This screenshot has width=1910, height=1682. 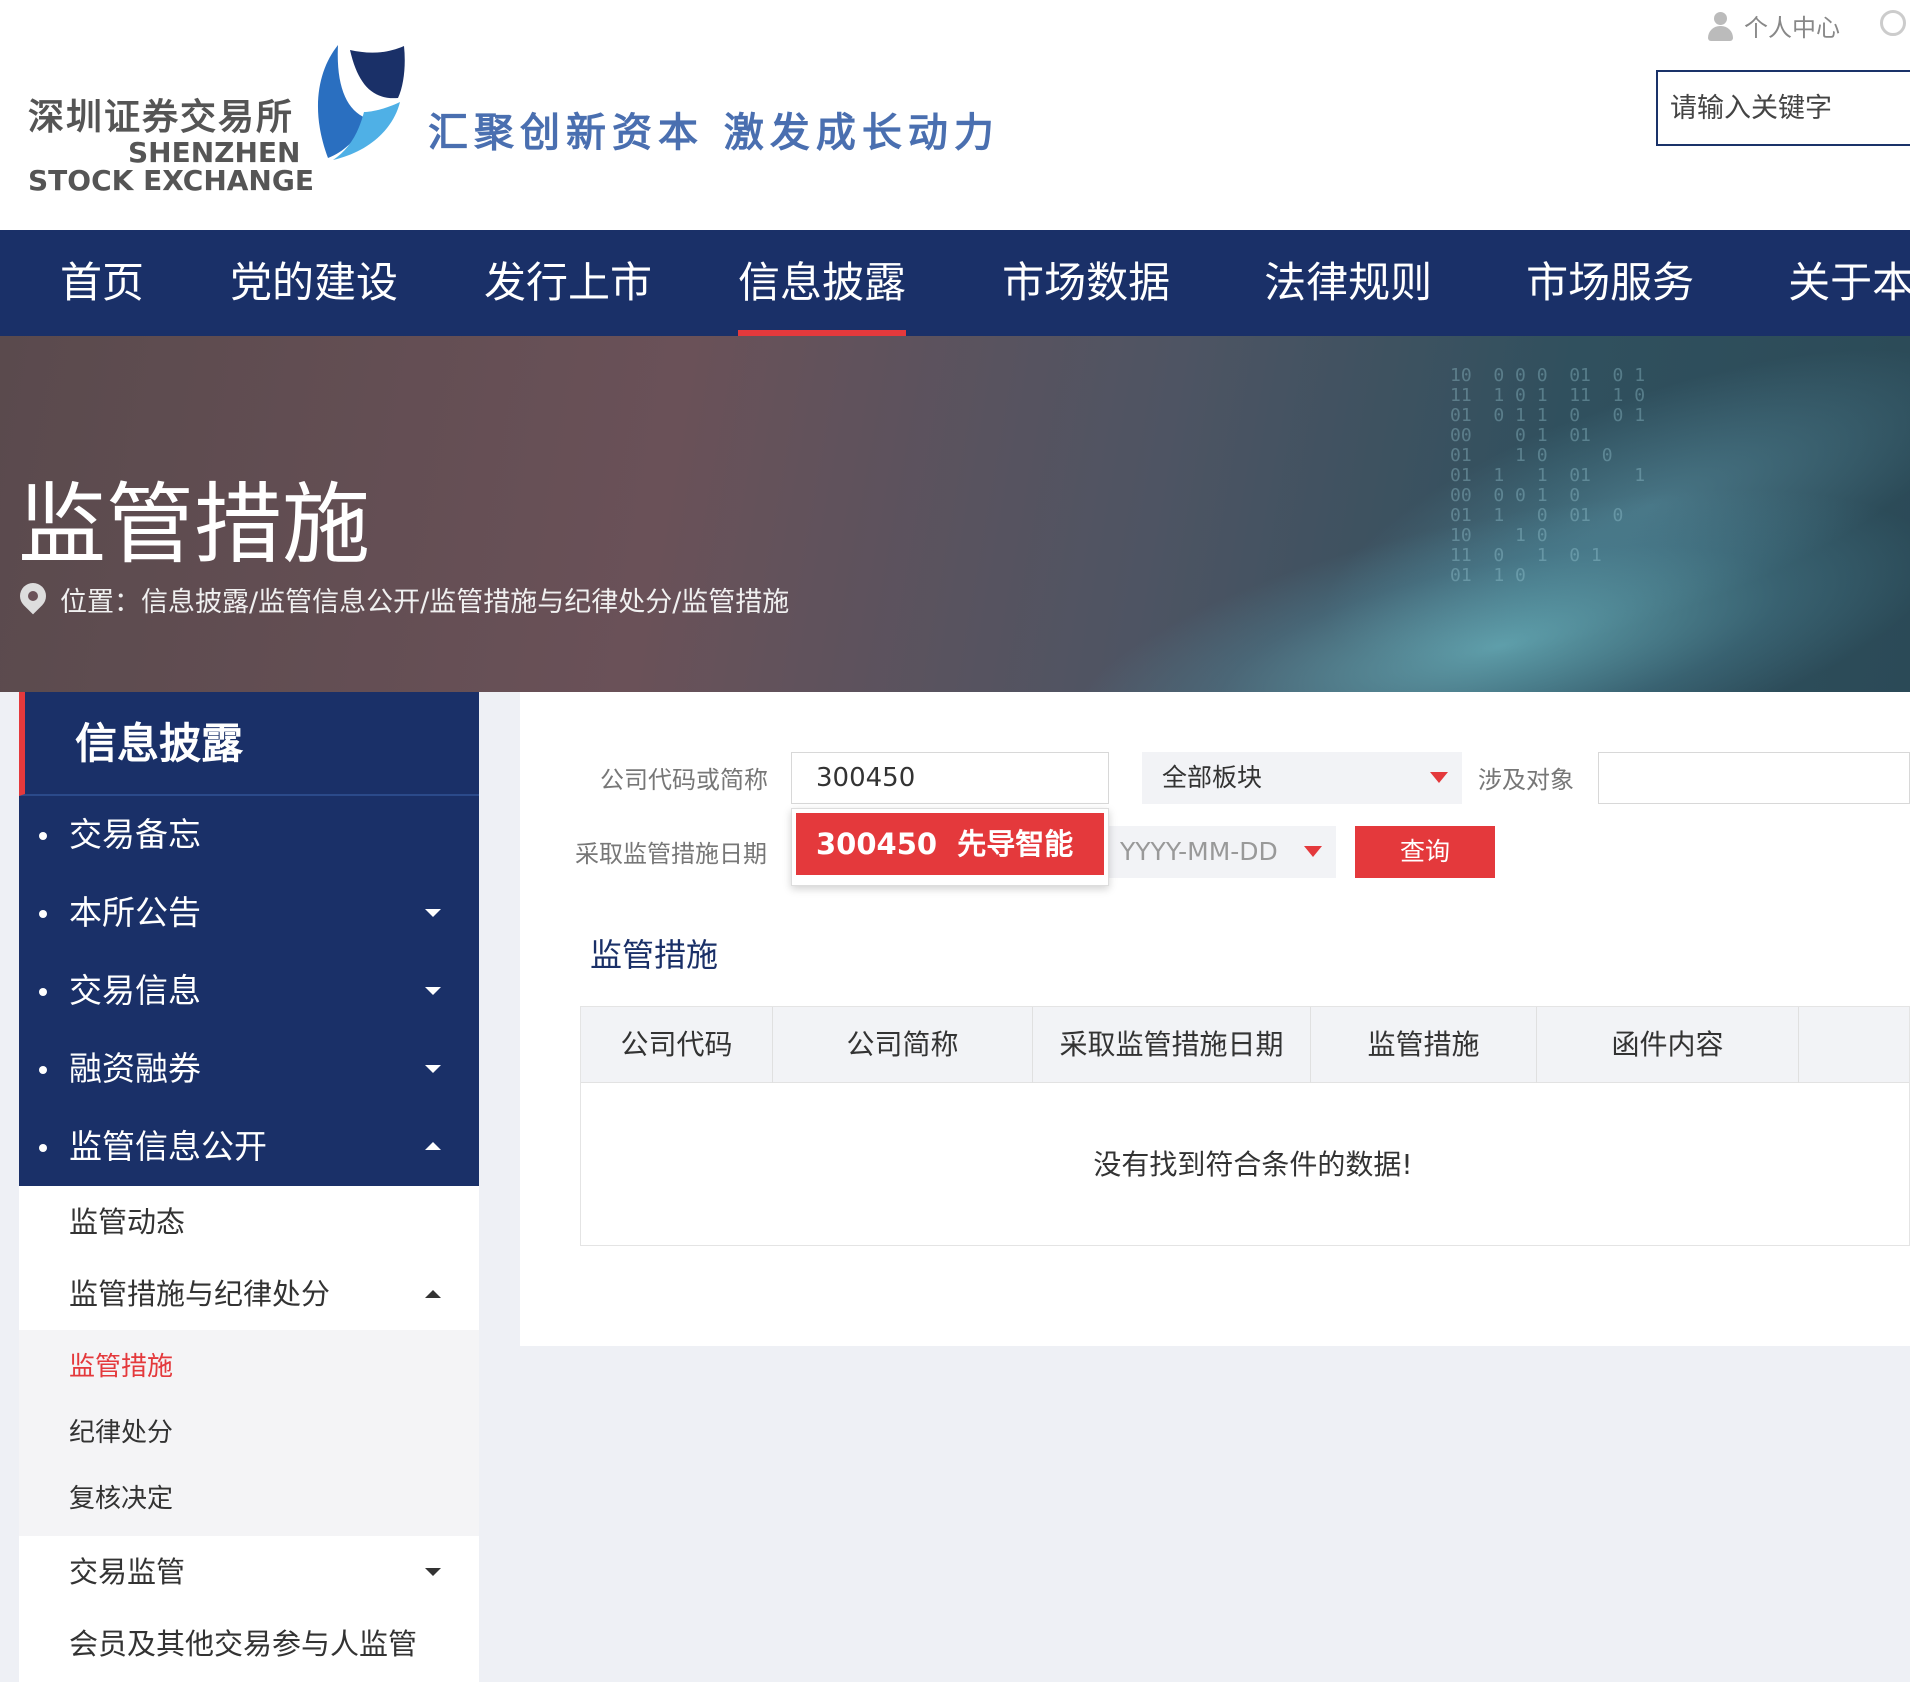 I want to click on szse-logo: 深圳证券交易所 SHENZHEN STOCK EXCHANGE, so click(x=218, y=120).